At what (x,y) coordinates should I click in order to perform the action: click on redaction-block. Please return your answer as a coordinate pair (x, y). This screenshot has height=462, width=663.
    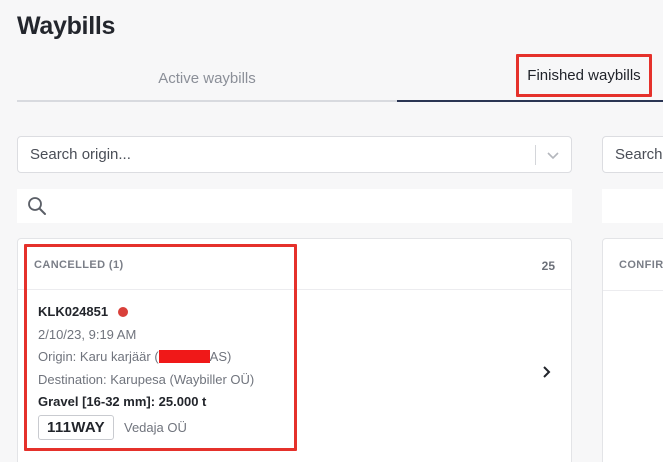
    Looking at the image, I should click on (184, 356).